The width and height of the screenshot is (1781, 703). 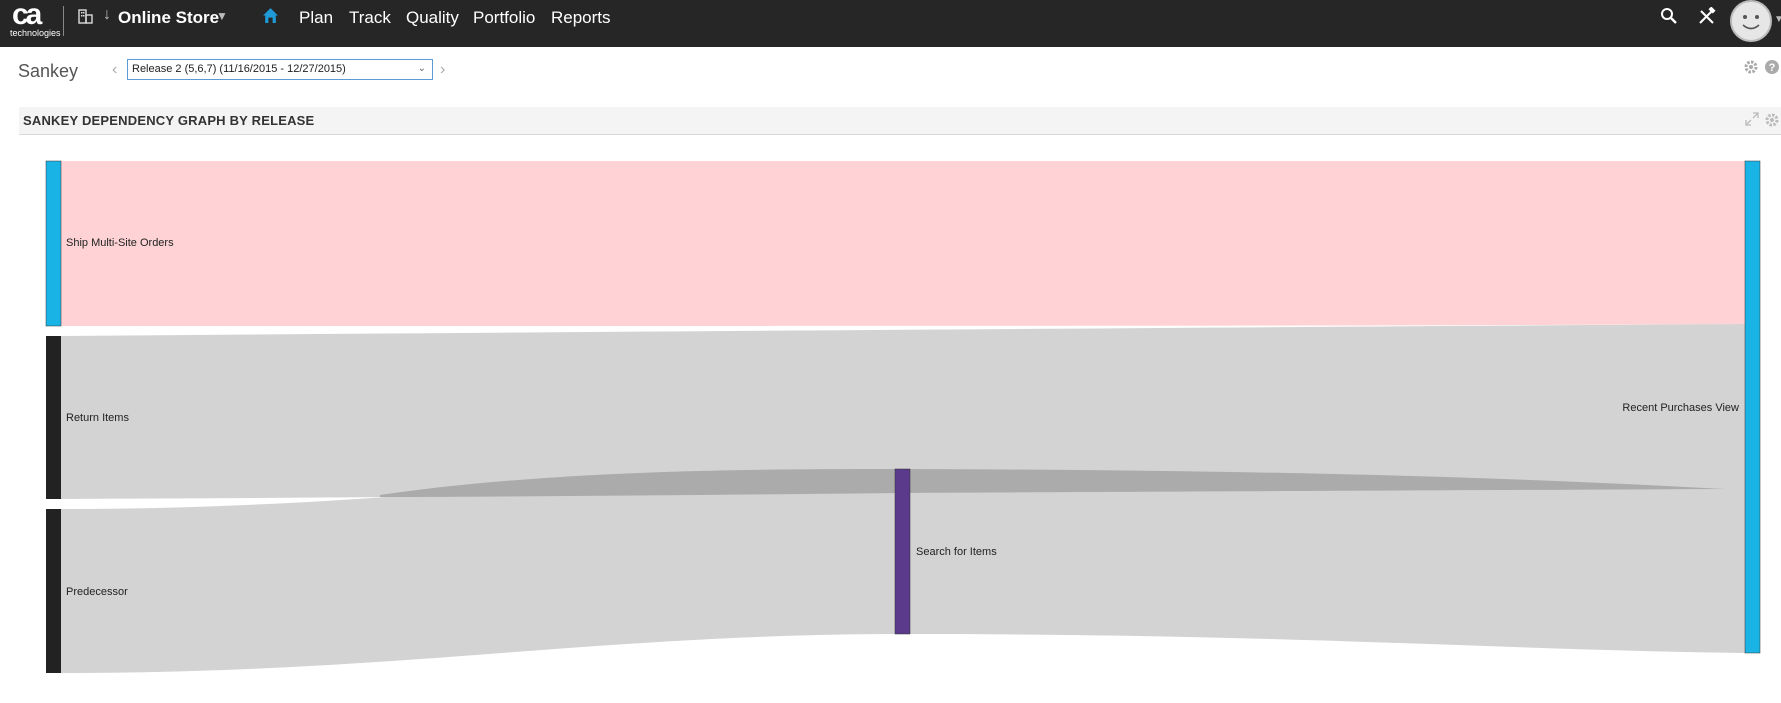 What do you see at coordinates (902, 551) in the screenshot?
I see `node-search-for-items` at bounding box center [902, 551].